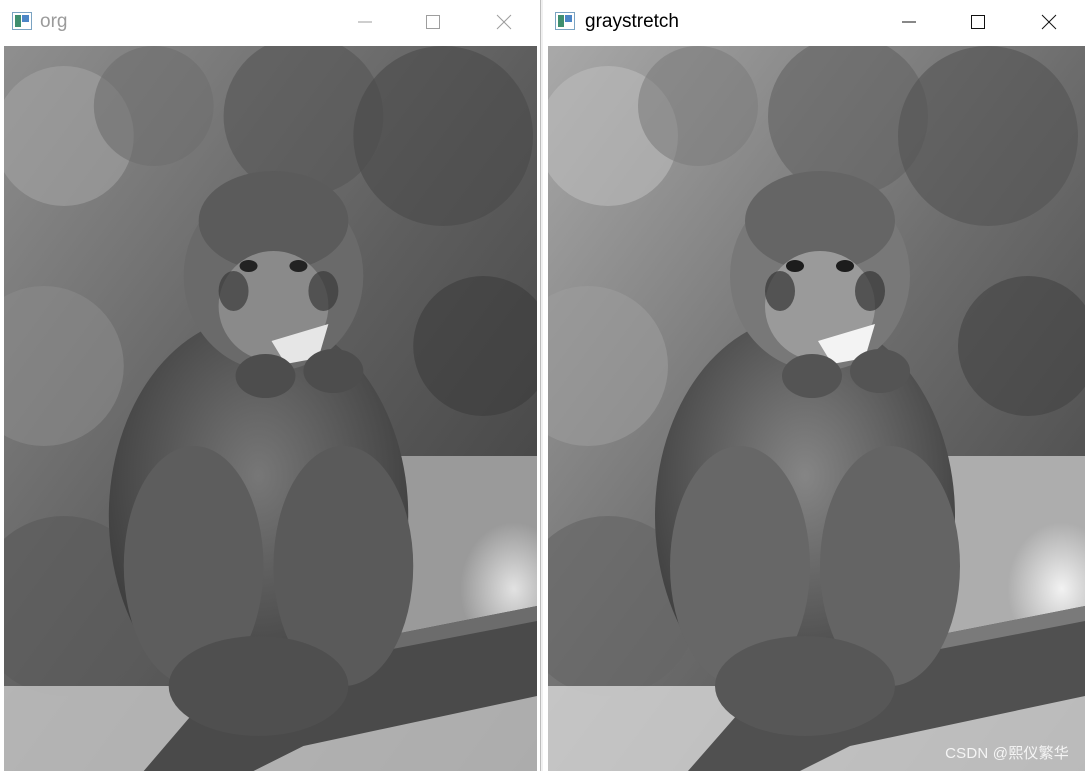 The image size is (1088, 771). I want to click on title-bar: graystretch, so click(815, 22).